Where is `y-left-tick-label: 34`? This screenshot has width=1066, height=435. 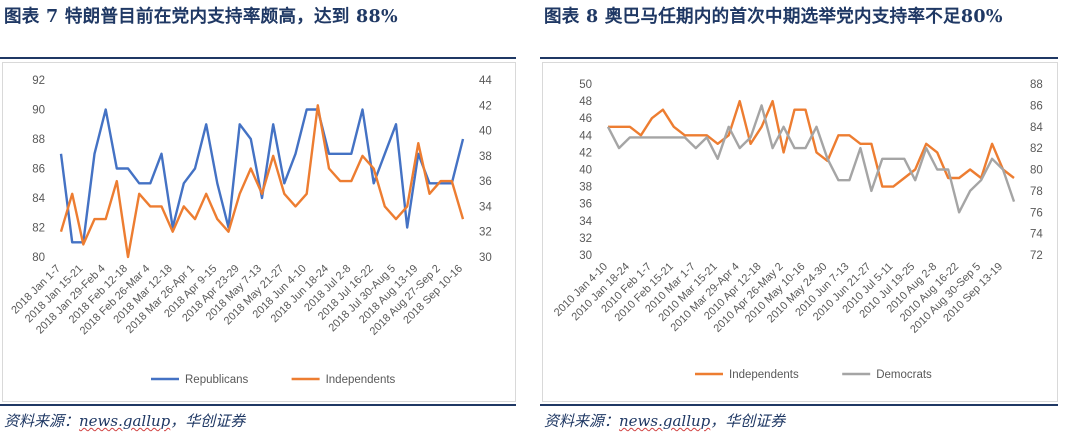
y-left-tick-label: 34 is located at coordinates (585, 222).